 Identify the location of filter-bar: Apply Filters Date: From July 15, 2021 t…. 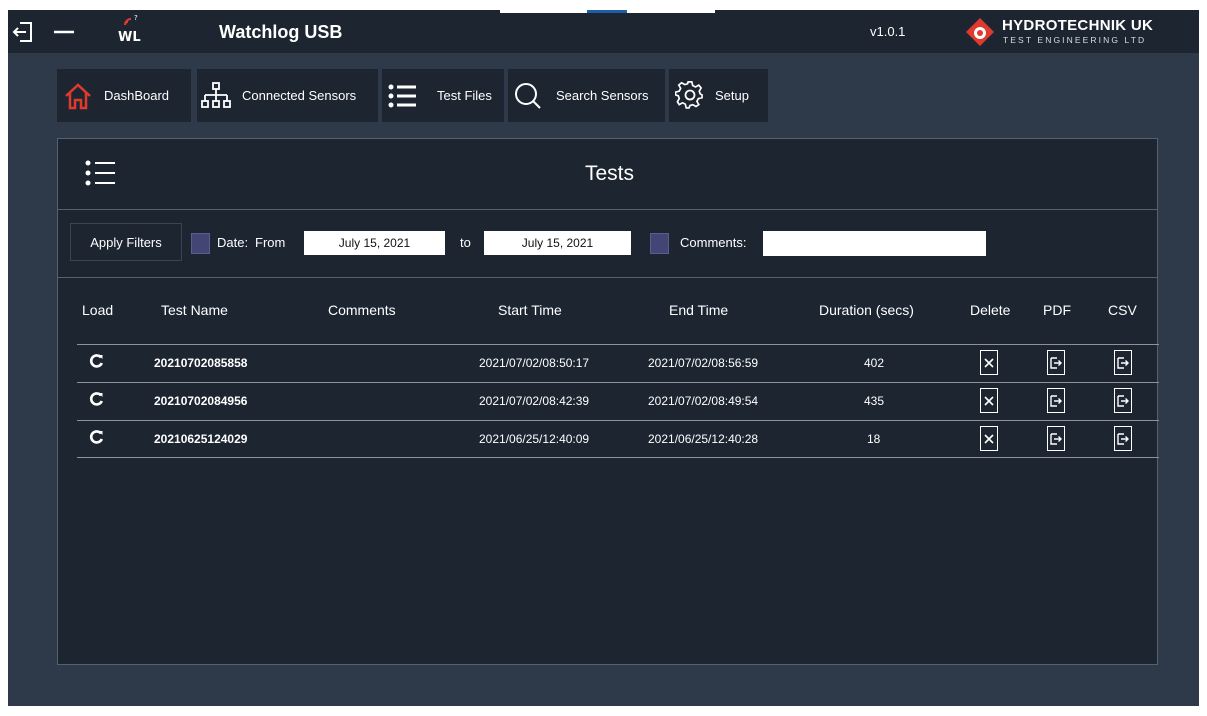
(607, 244).